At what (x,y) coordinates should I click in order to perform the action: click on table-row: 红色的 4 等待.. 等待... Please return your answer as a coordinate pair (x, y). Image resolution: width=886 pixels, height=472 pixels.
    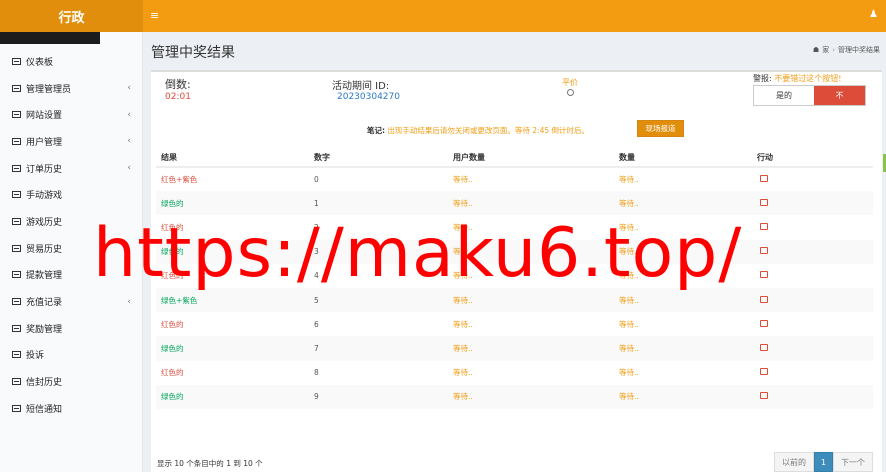
    Looking at the image, I should click on (514, 276).